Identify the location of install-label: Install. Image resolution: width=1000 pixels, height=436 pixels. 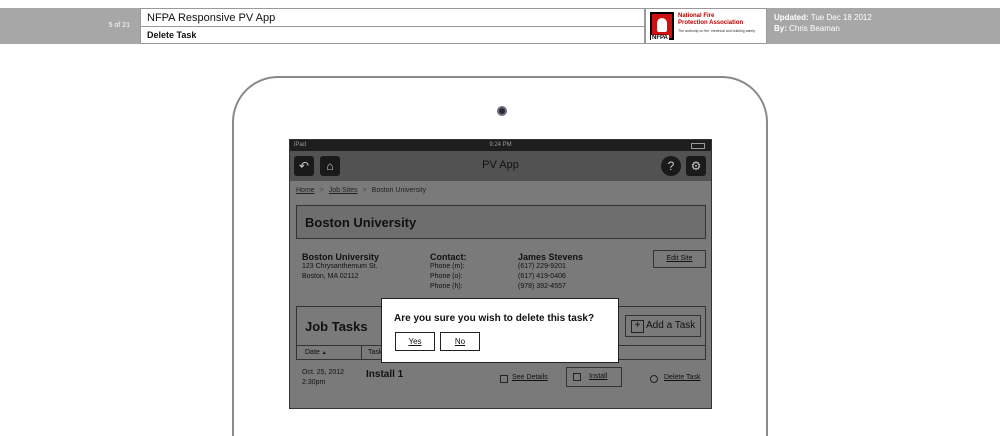
(598, 376).